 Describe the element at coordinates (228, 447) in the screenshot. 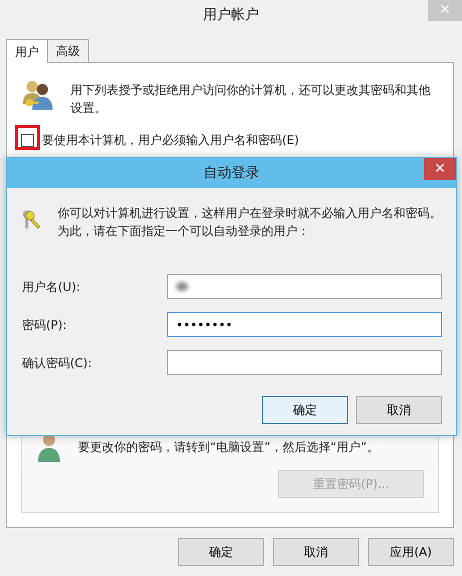

I see `password-note: 要更改你的密码，请转到“电脑设置”，然后选择“用户”。` at that location.